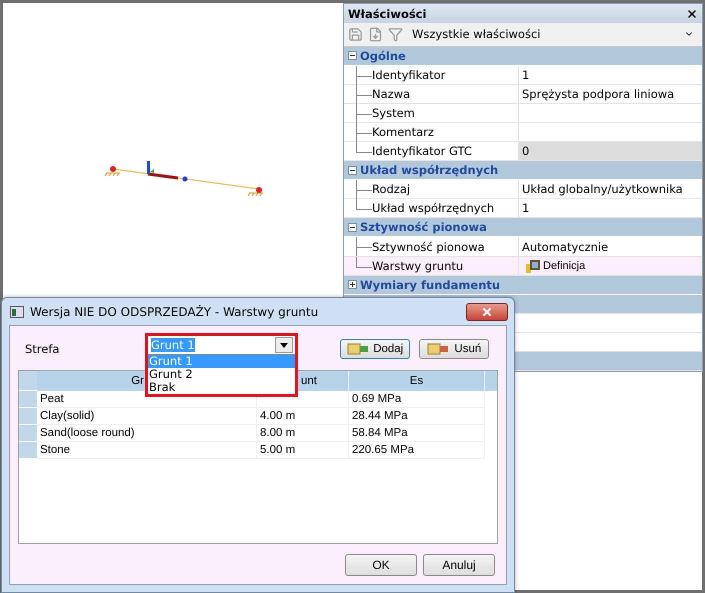 This screenshot has width=705, height=593. Describe the element at coordinates (602, 189) in the screenshot. I see `property-value: Układ globalny/użytkownika` at that location.